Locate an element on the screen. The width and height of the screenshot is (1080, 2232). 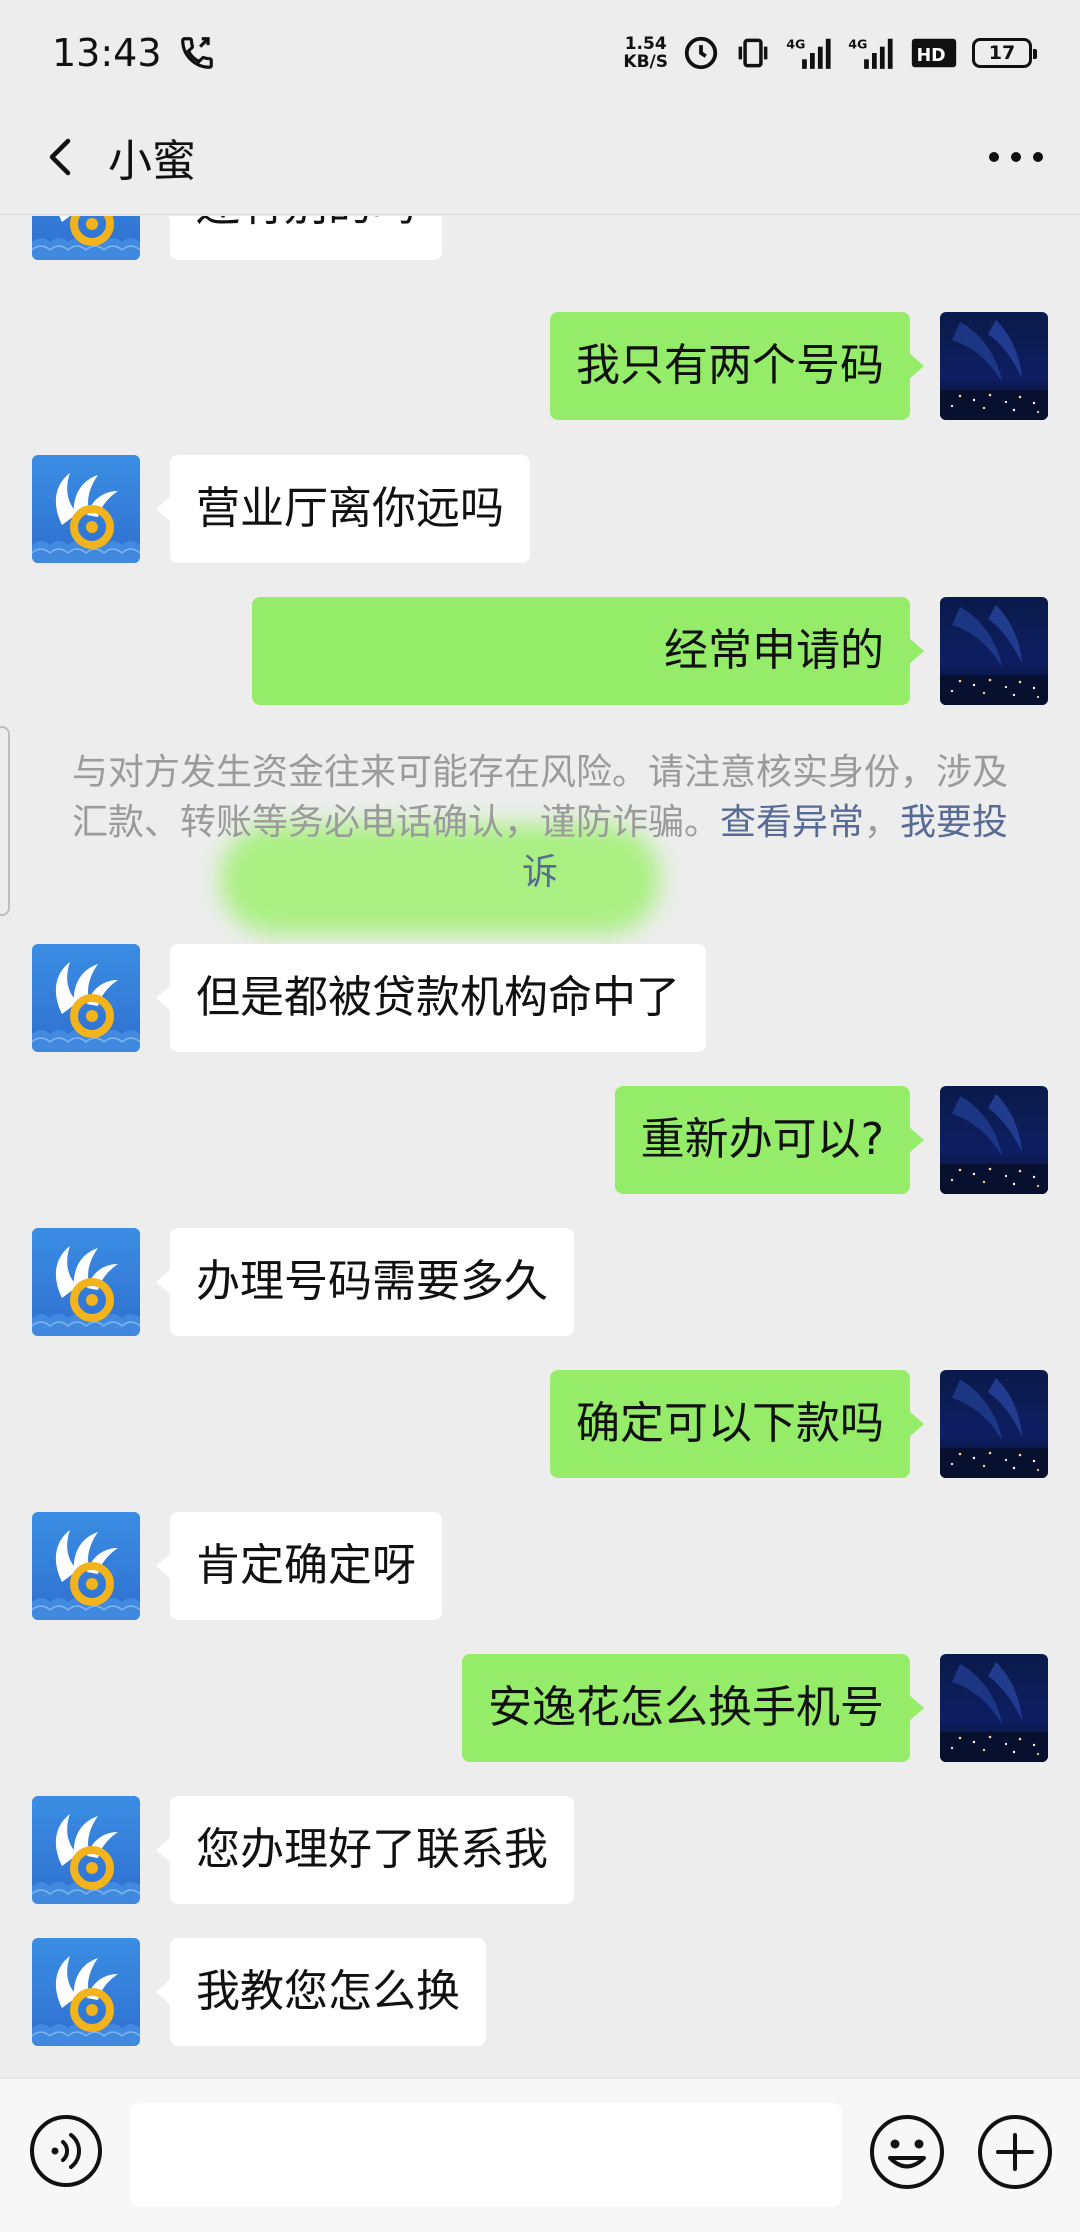
plus-icon is located at coordinates (1015, 2152).